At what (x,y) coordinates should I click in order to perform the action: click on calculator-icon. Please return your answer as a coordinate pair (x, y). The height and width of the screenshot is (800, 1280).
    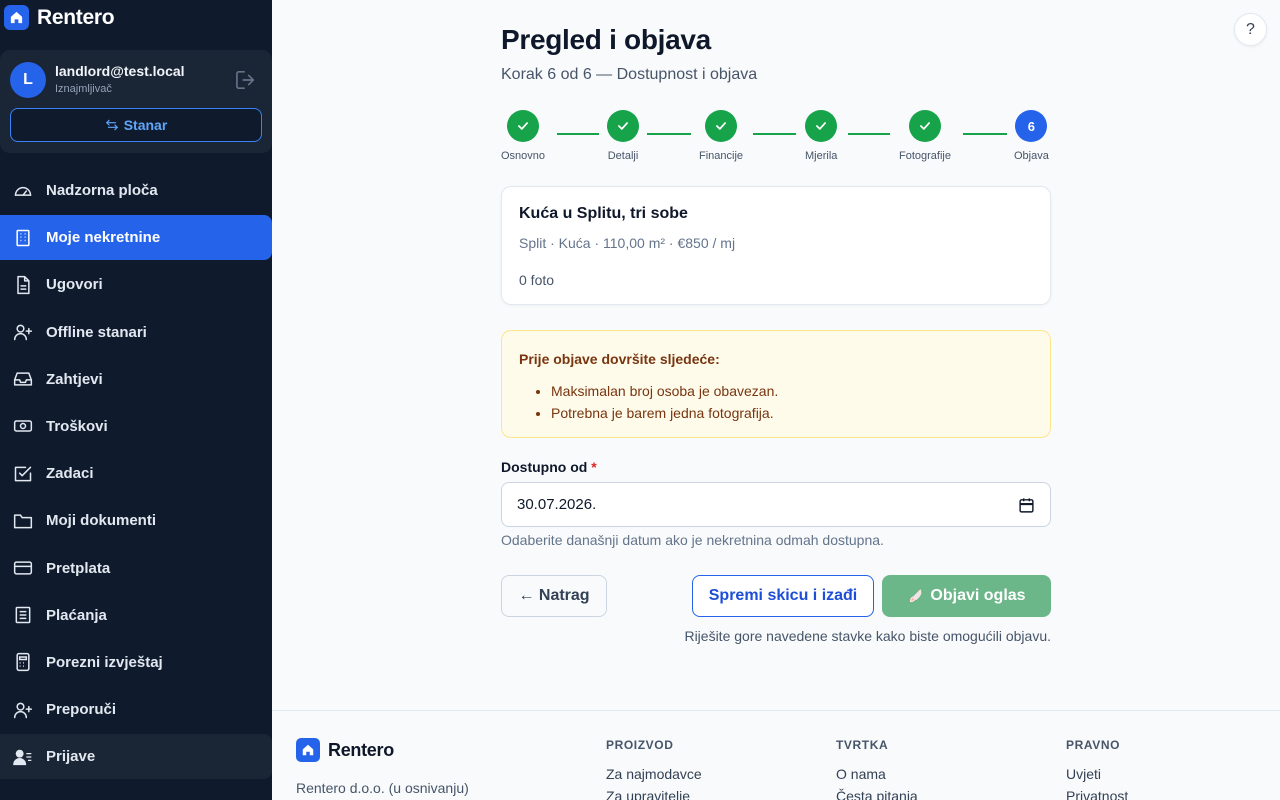
    Looking at the image, I should click on (23, 662).